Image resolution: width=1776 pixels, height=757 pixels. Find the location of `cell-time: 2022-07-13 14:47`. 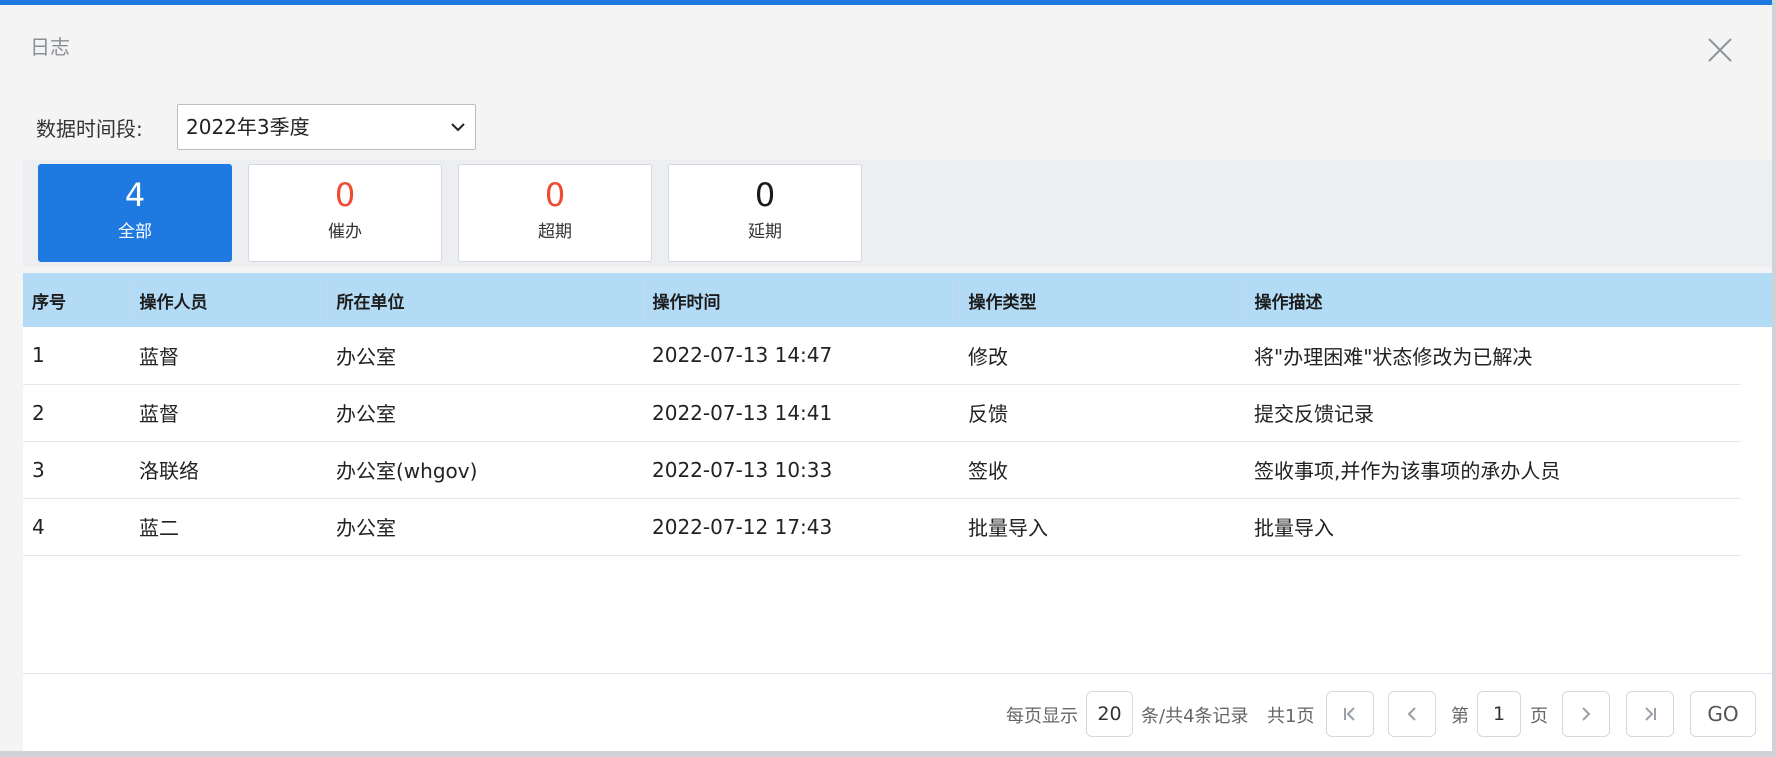

cell-time: 2022-07-13 14:47 is located at coordinates (801, 356).